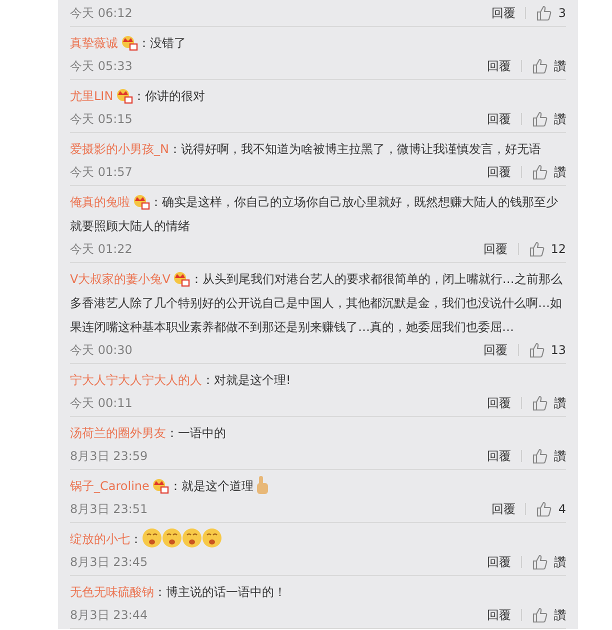 The image size is (612, 630). What do you see at coordinates (102, 402) in the screenshot?
I see `comment-time: 今天 00:11` at bounding box center [102, 402].